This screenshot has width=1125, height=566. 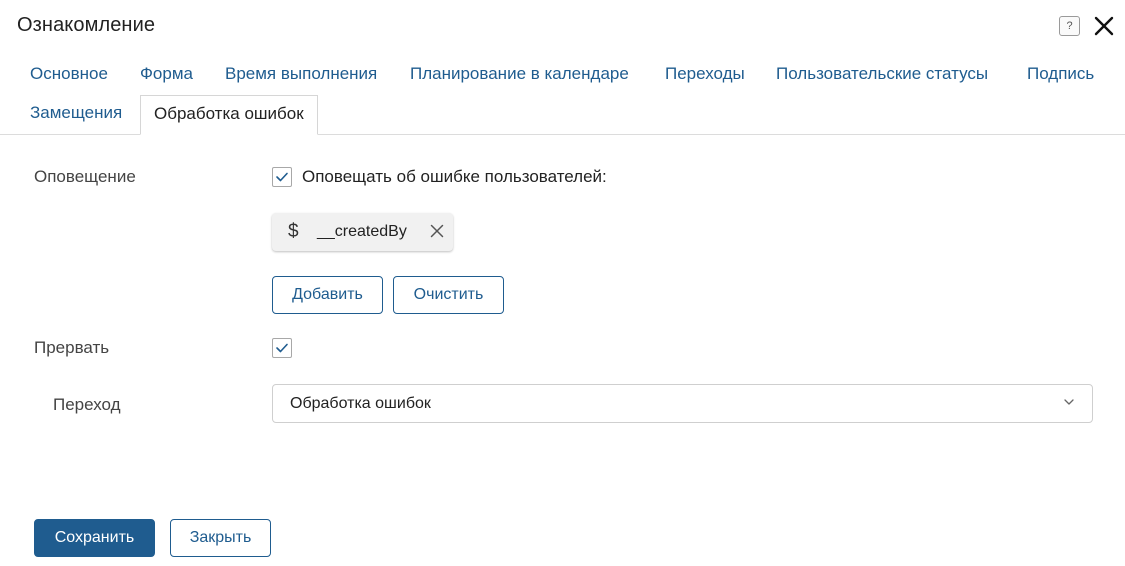 I want to click on interrupt-label: Прервать, so click(x=72, y=347).